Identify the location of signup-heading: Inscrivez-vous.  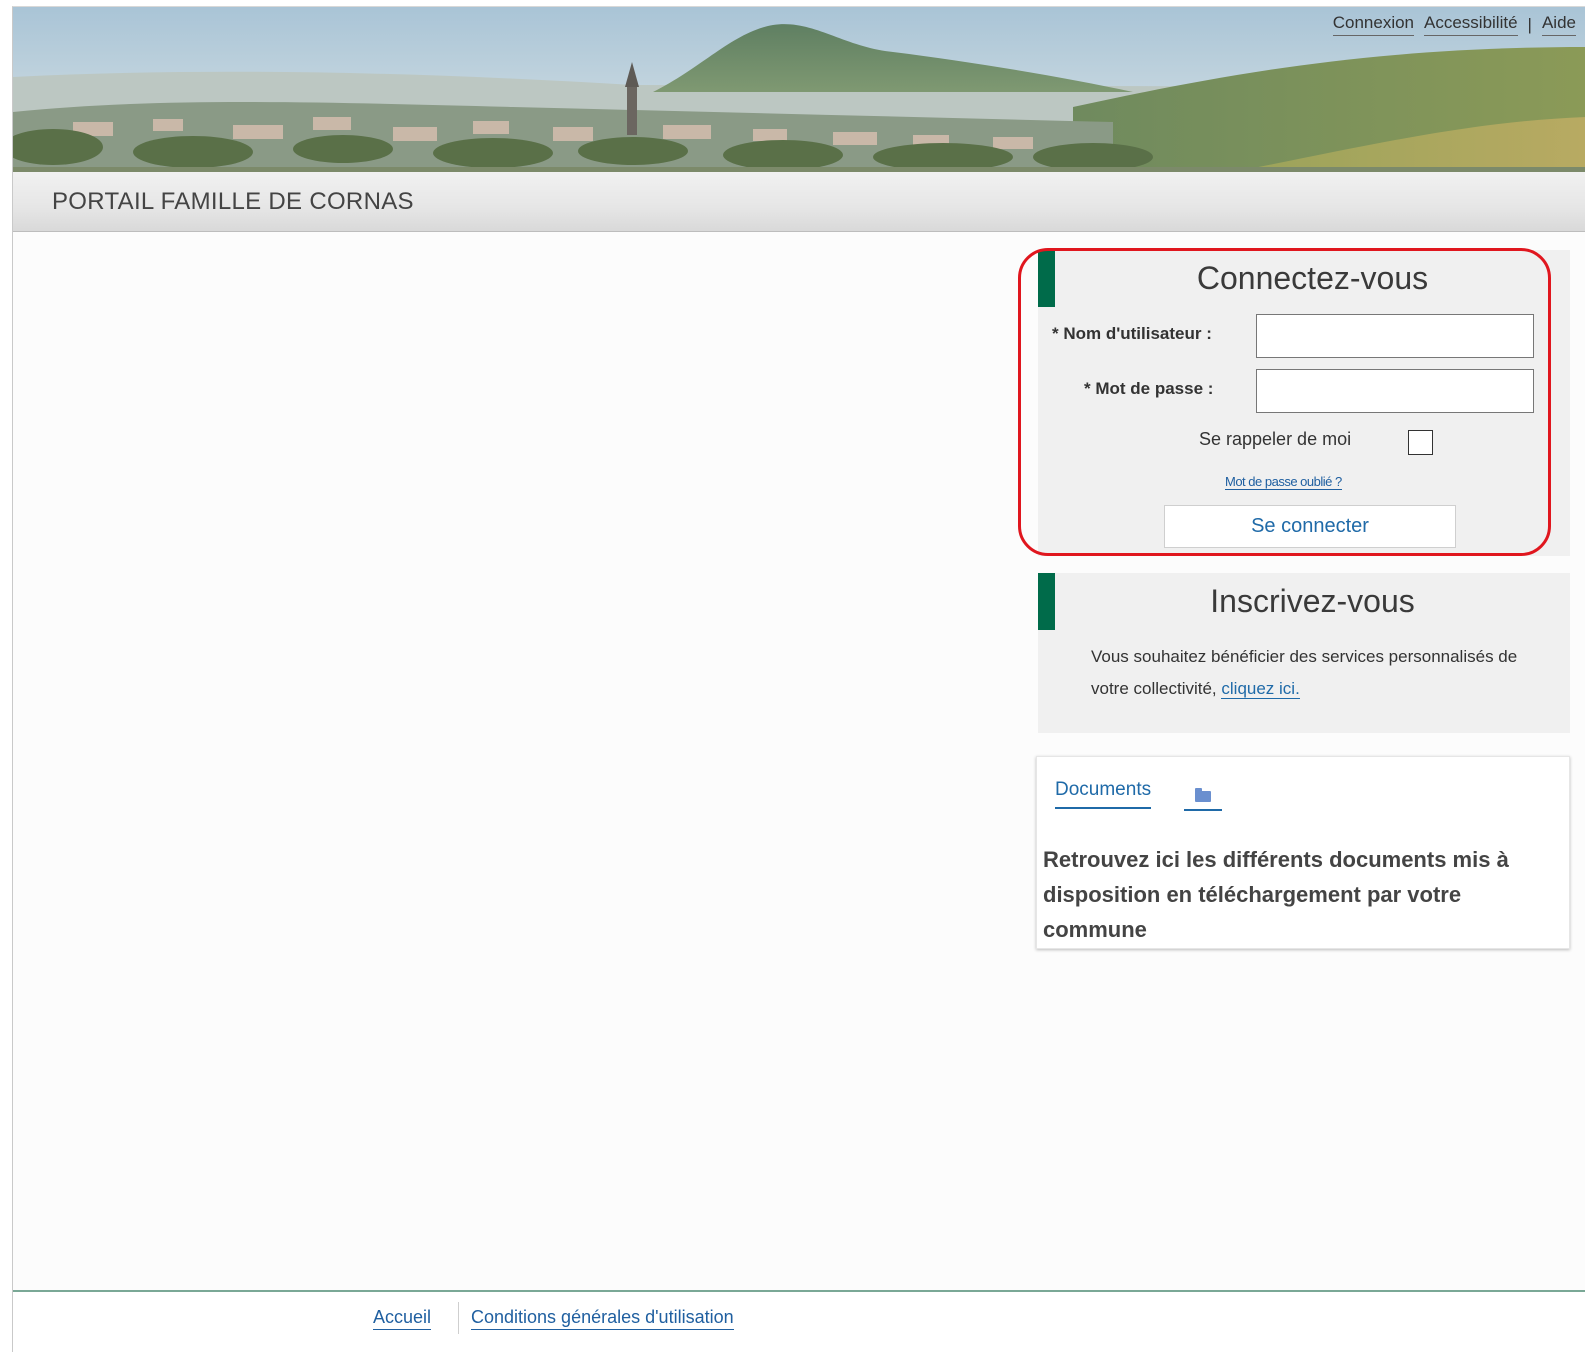
(1312, 601).